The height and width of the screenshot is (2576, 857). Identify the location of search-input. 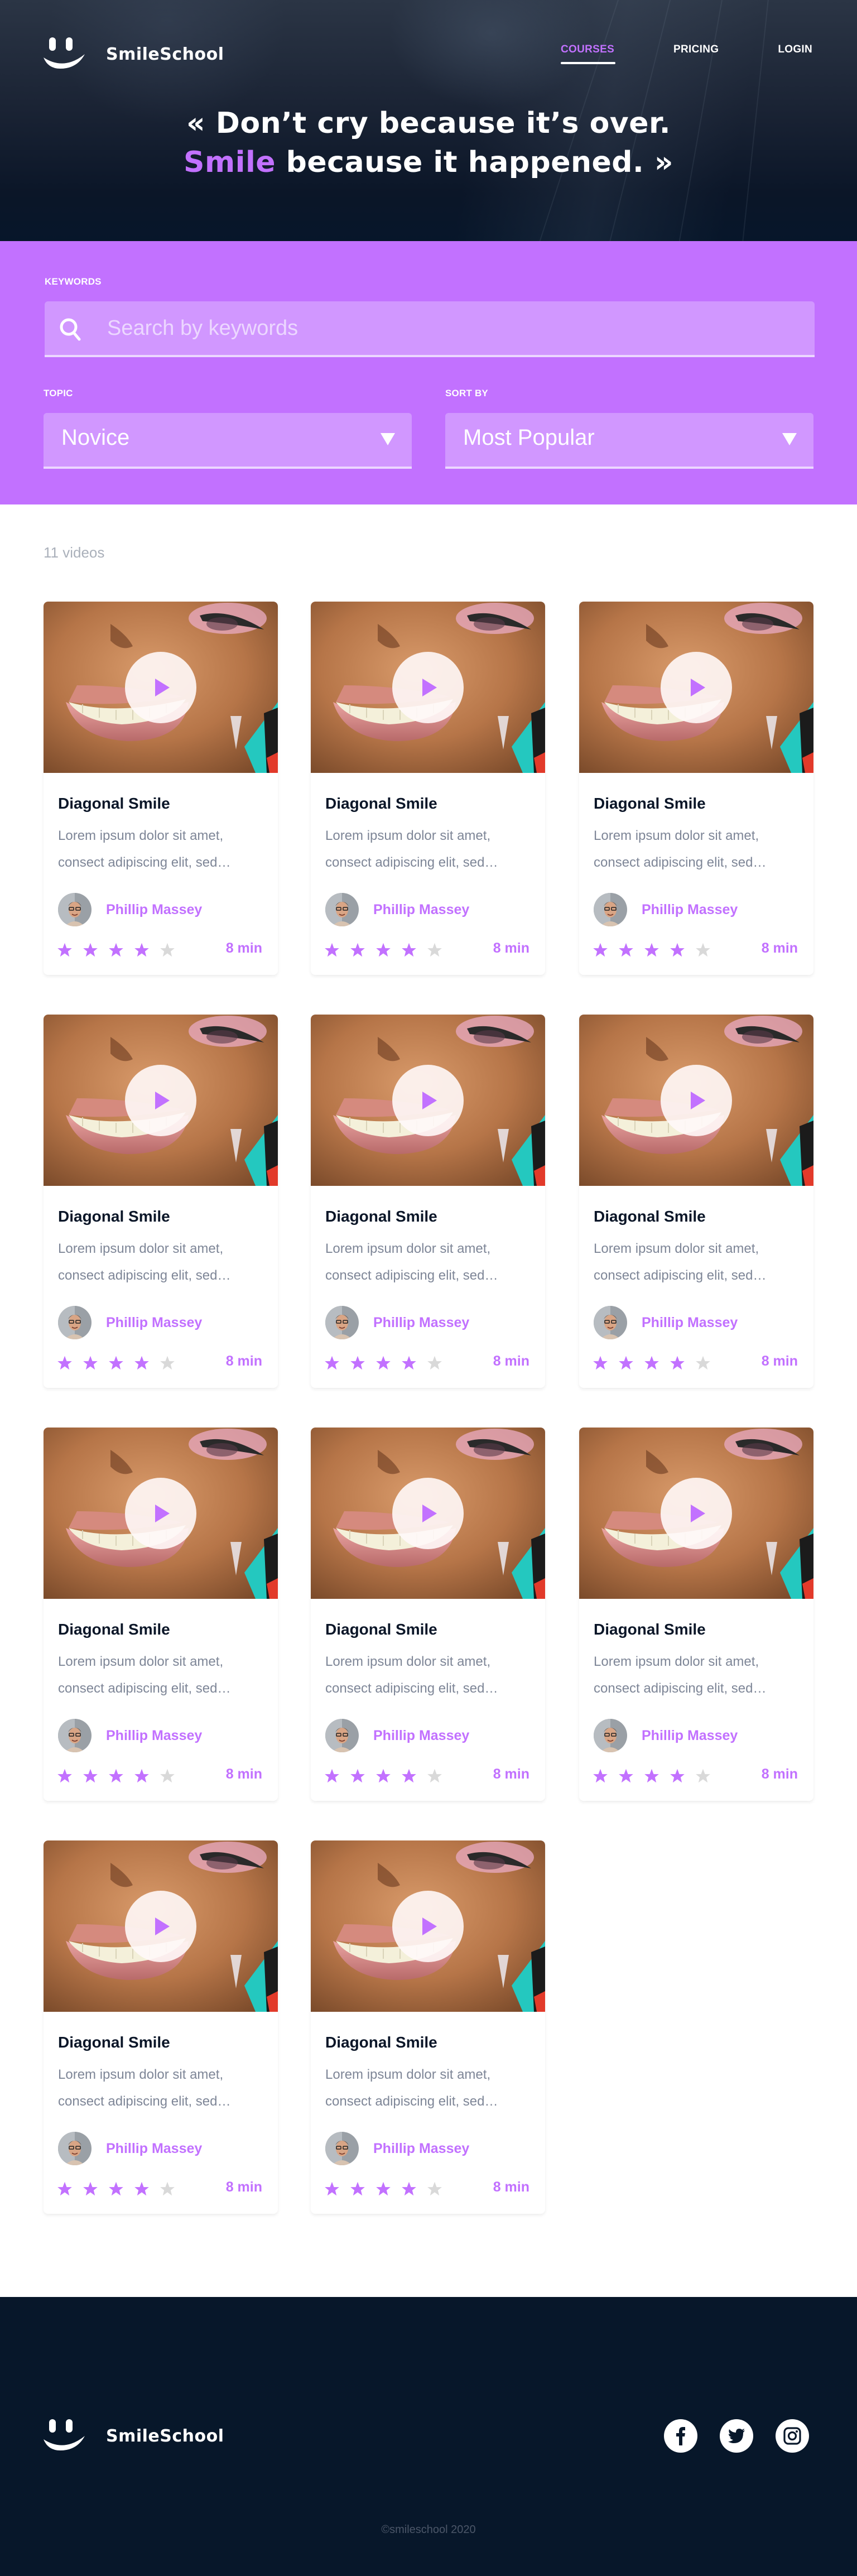
(455, 328).